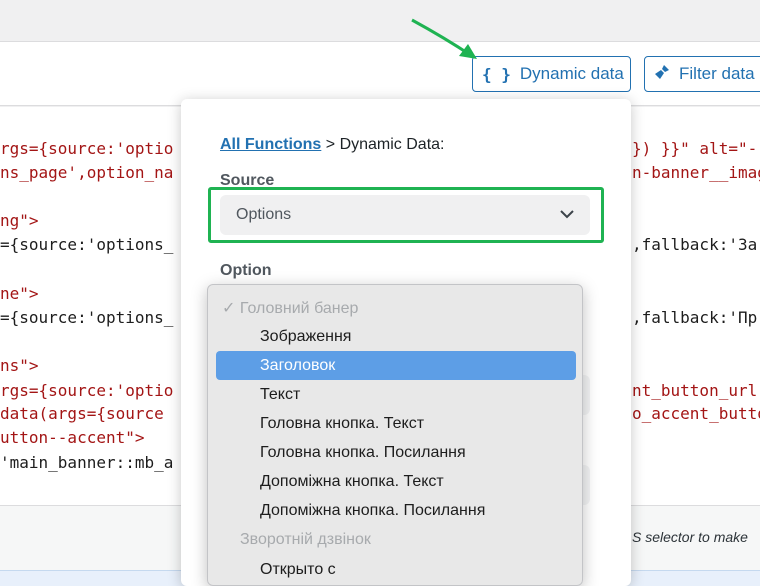  Describe the element at coordinates (662, 74) in the screenshot. I see `broom-icon` at that location.